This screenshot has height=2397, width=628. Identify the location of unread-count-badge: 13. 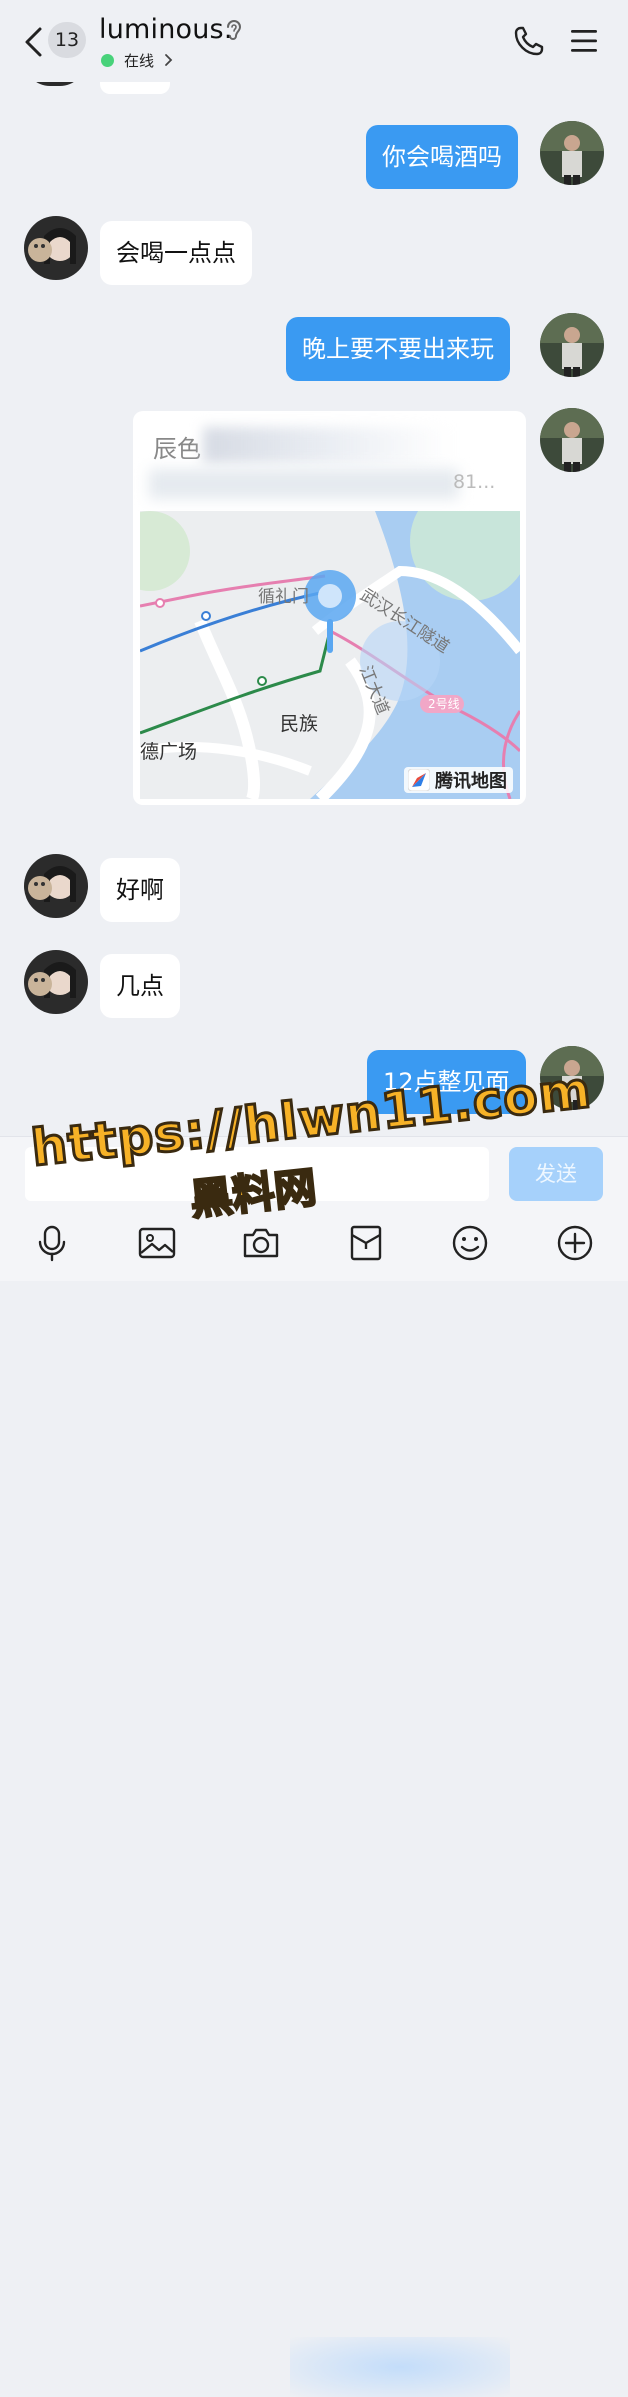
(67, 40).